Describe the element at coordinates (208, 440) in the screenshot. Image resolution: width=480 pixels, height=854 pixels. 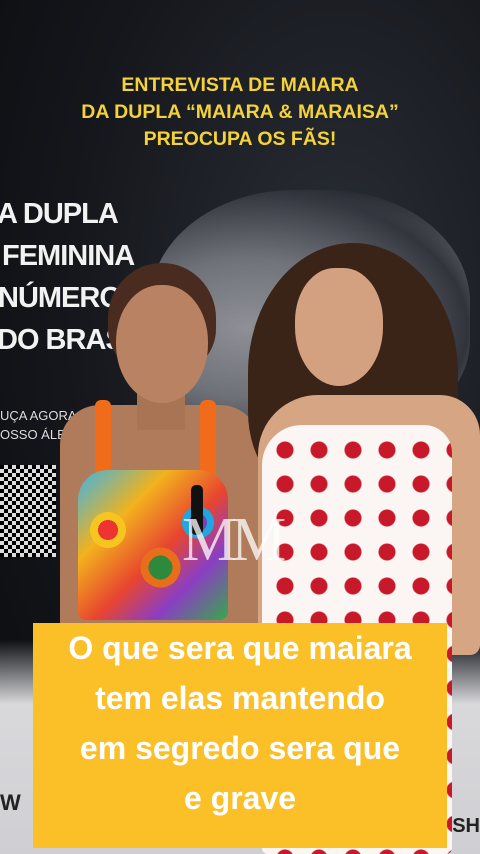
I see `crochet-strap-right` at that location.